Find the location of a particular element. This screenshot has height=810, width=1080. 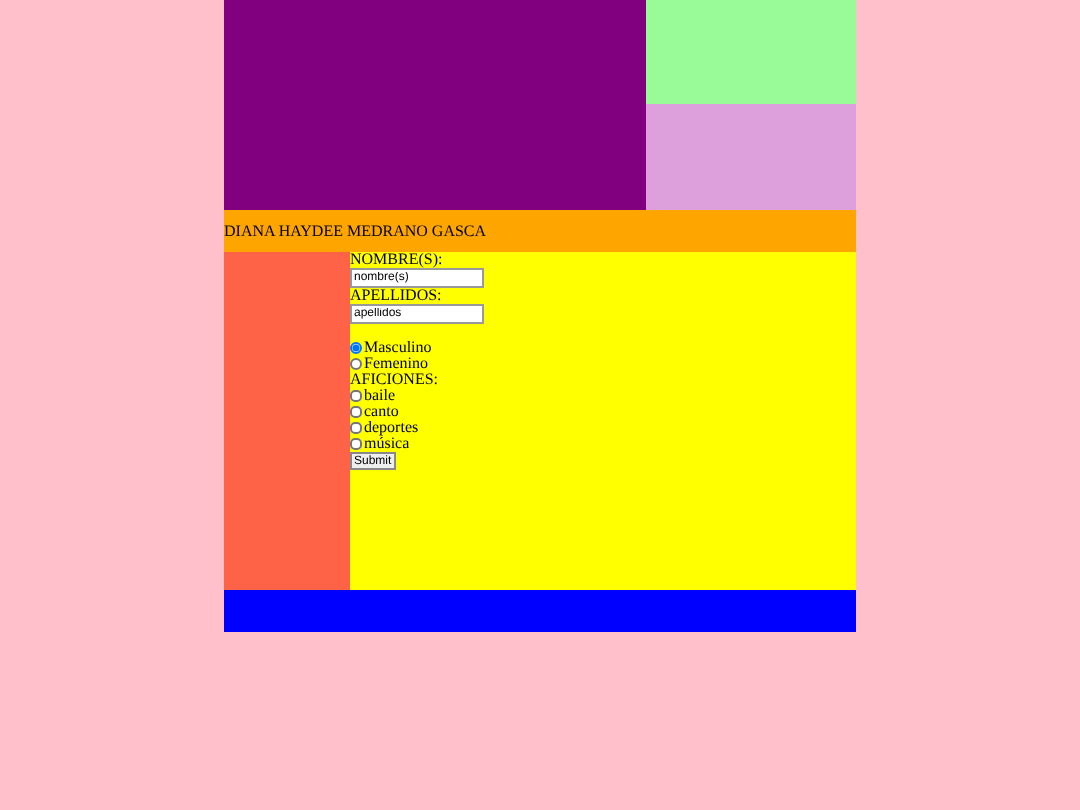

checkbox-label: música is located at coordinates (387, 444).